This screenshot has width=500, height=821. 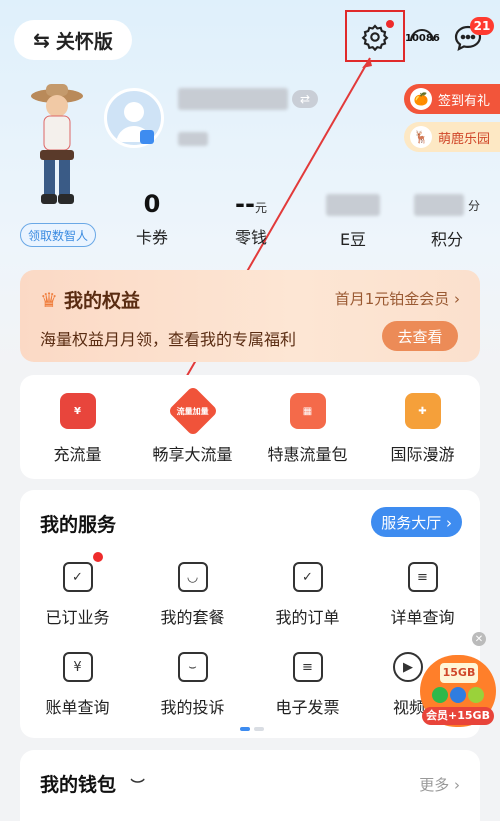 I want to click on quick-actions-card: ¥ 充流量 流量加量 畅享大流量 ▦ 特惠流量包 ✚ 国际漫游, so click(x=250, y=427).